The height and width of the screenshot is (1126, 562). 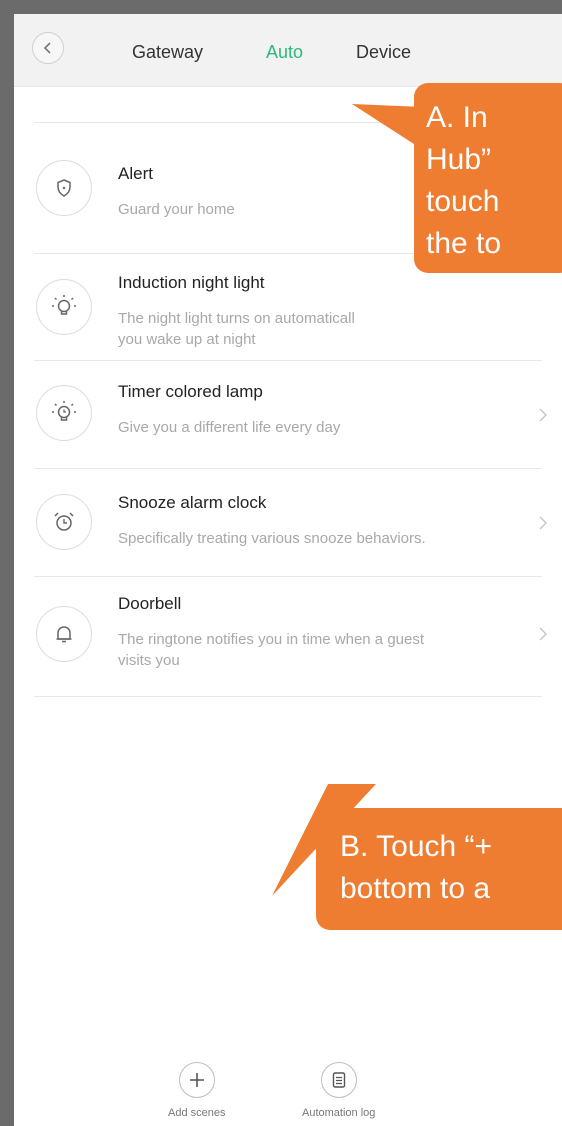 I want to click on add-scenes-button: Add scenes, so click(x=196, y=1090).